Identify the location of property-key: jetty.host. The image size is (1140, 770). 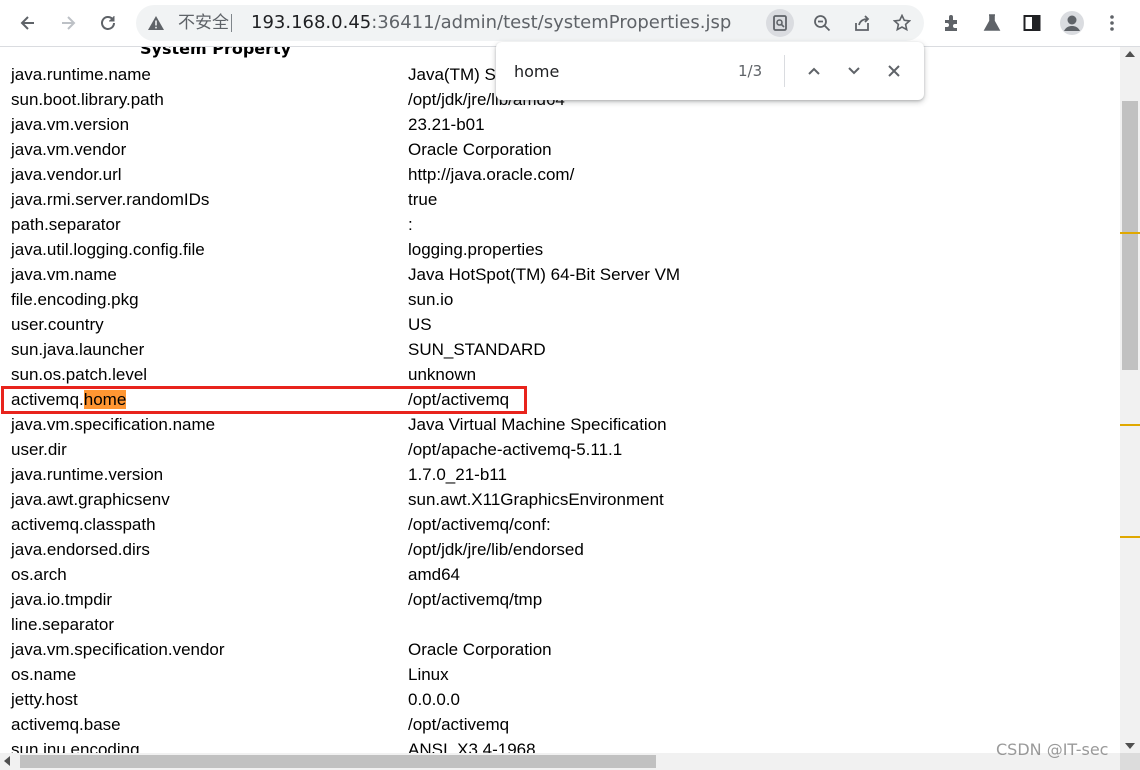
(44, 699).